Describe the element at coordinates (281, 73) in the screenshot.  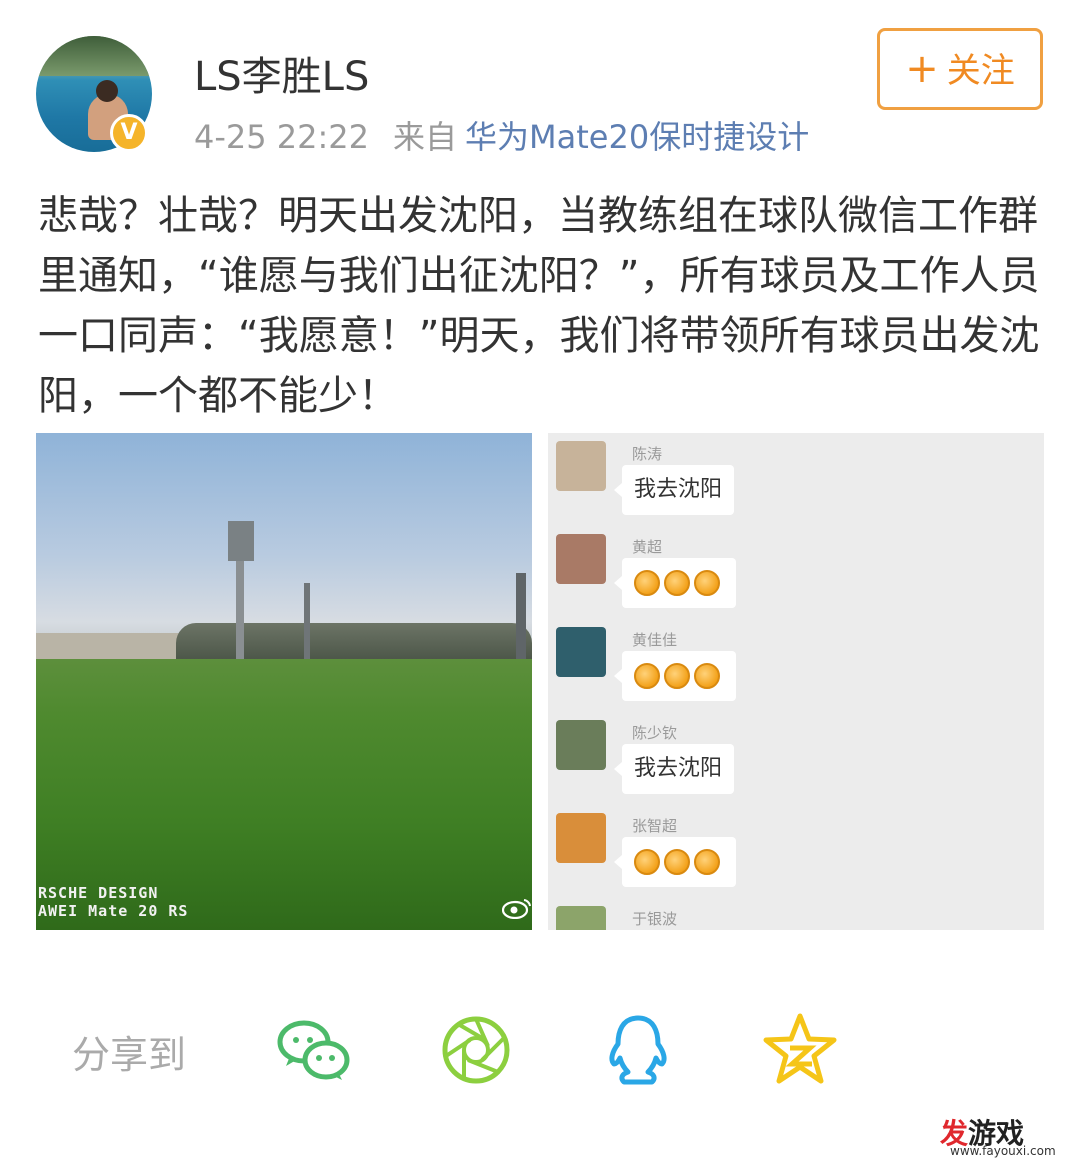
I see `username: LS李胜LS` at that location.